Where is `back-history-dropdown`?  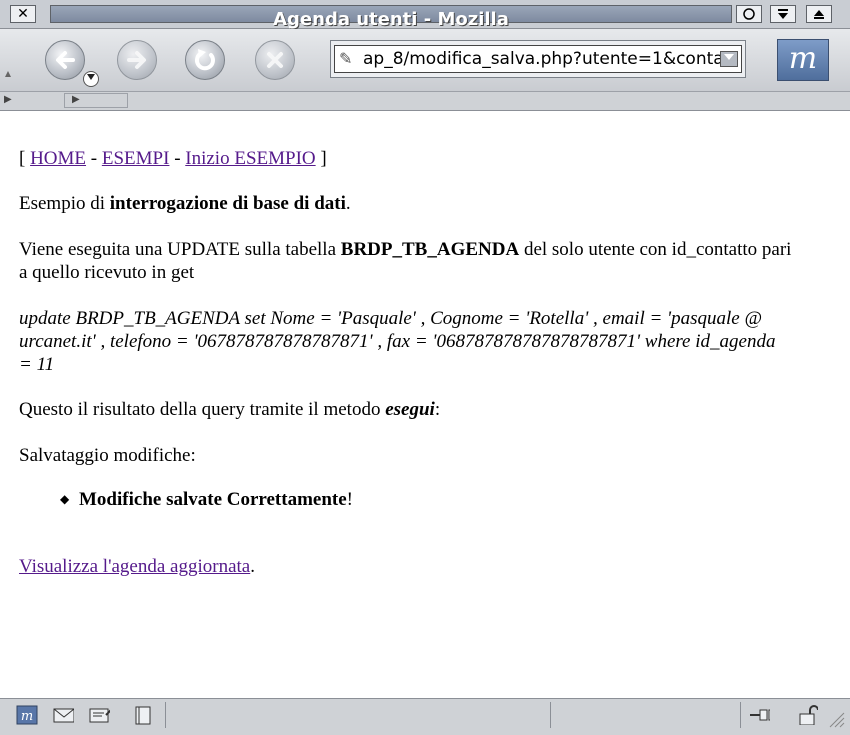
back-history-dropdown is located at coordinates (91, 79).